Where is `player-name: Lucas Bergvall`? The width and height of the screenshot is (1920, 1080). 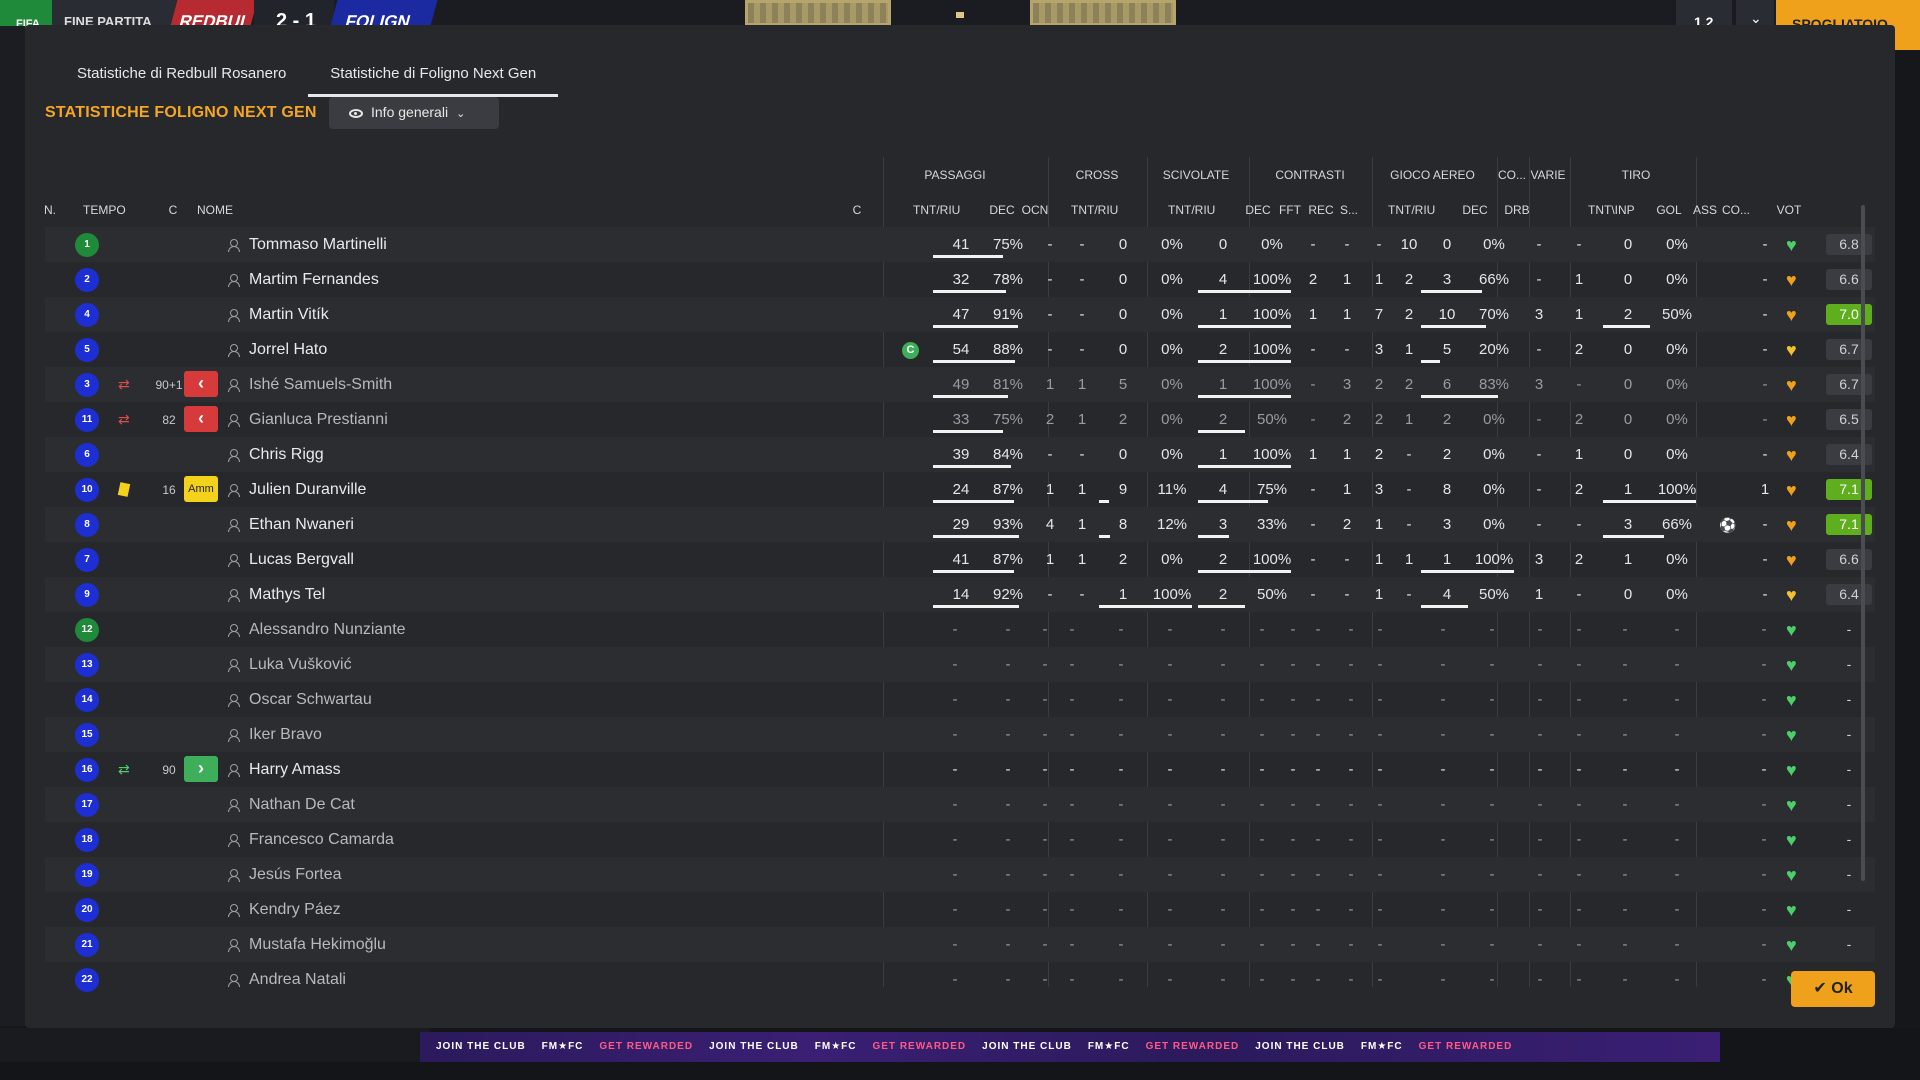
player-name: Lucas Bergvall is located at coordinates (301, 560).